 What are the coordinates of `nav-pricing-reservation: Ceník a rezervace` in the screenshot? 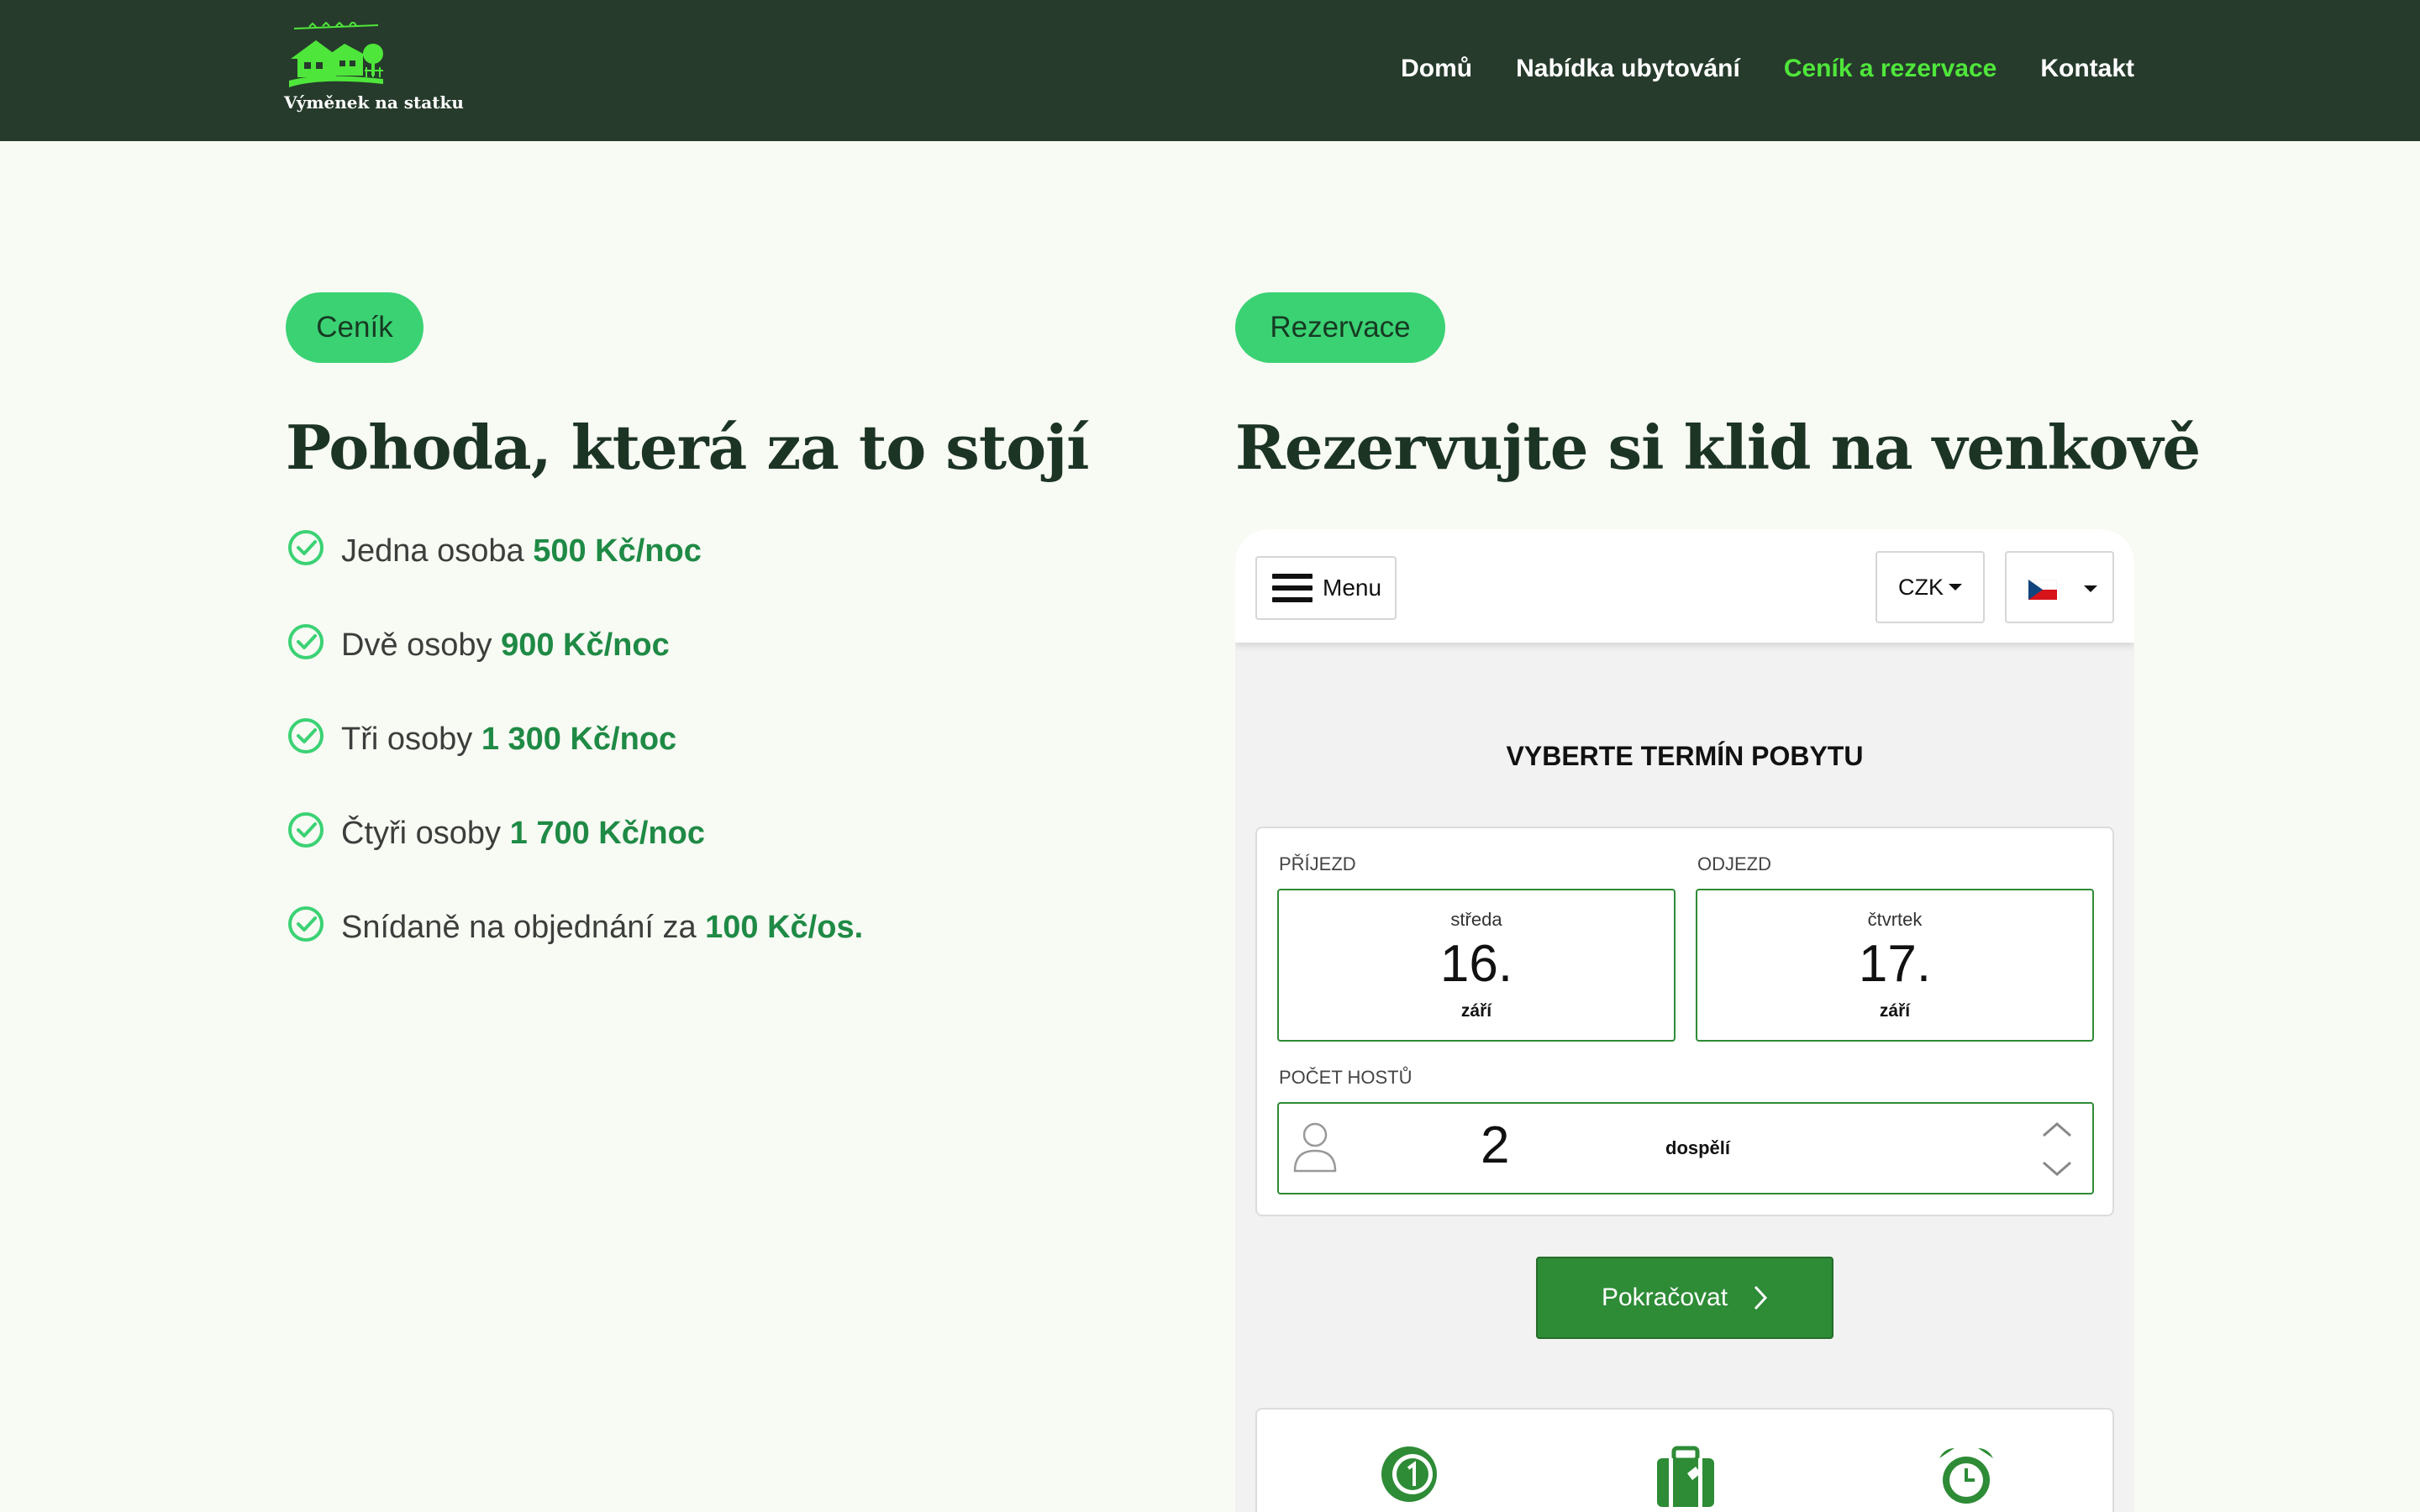 It's located at (1890, 69).